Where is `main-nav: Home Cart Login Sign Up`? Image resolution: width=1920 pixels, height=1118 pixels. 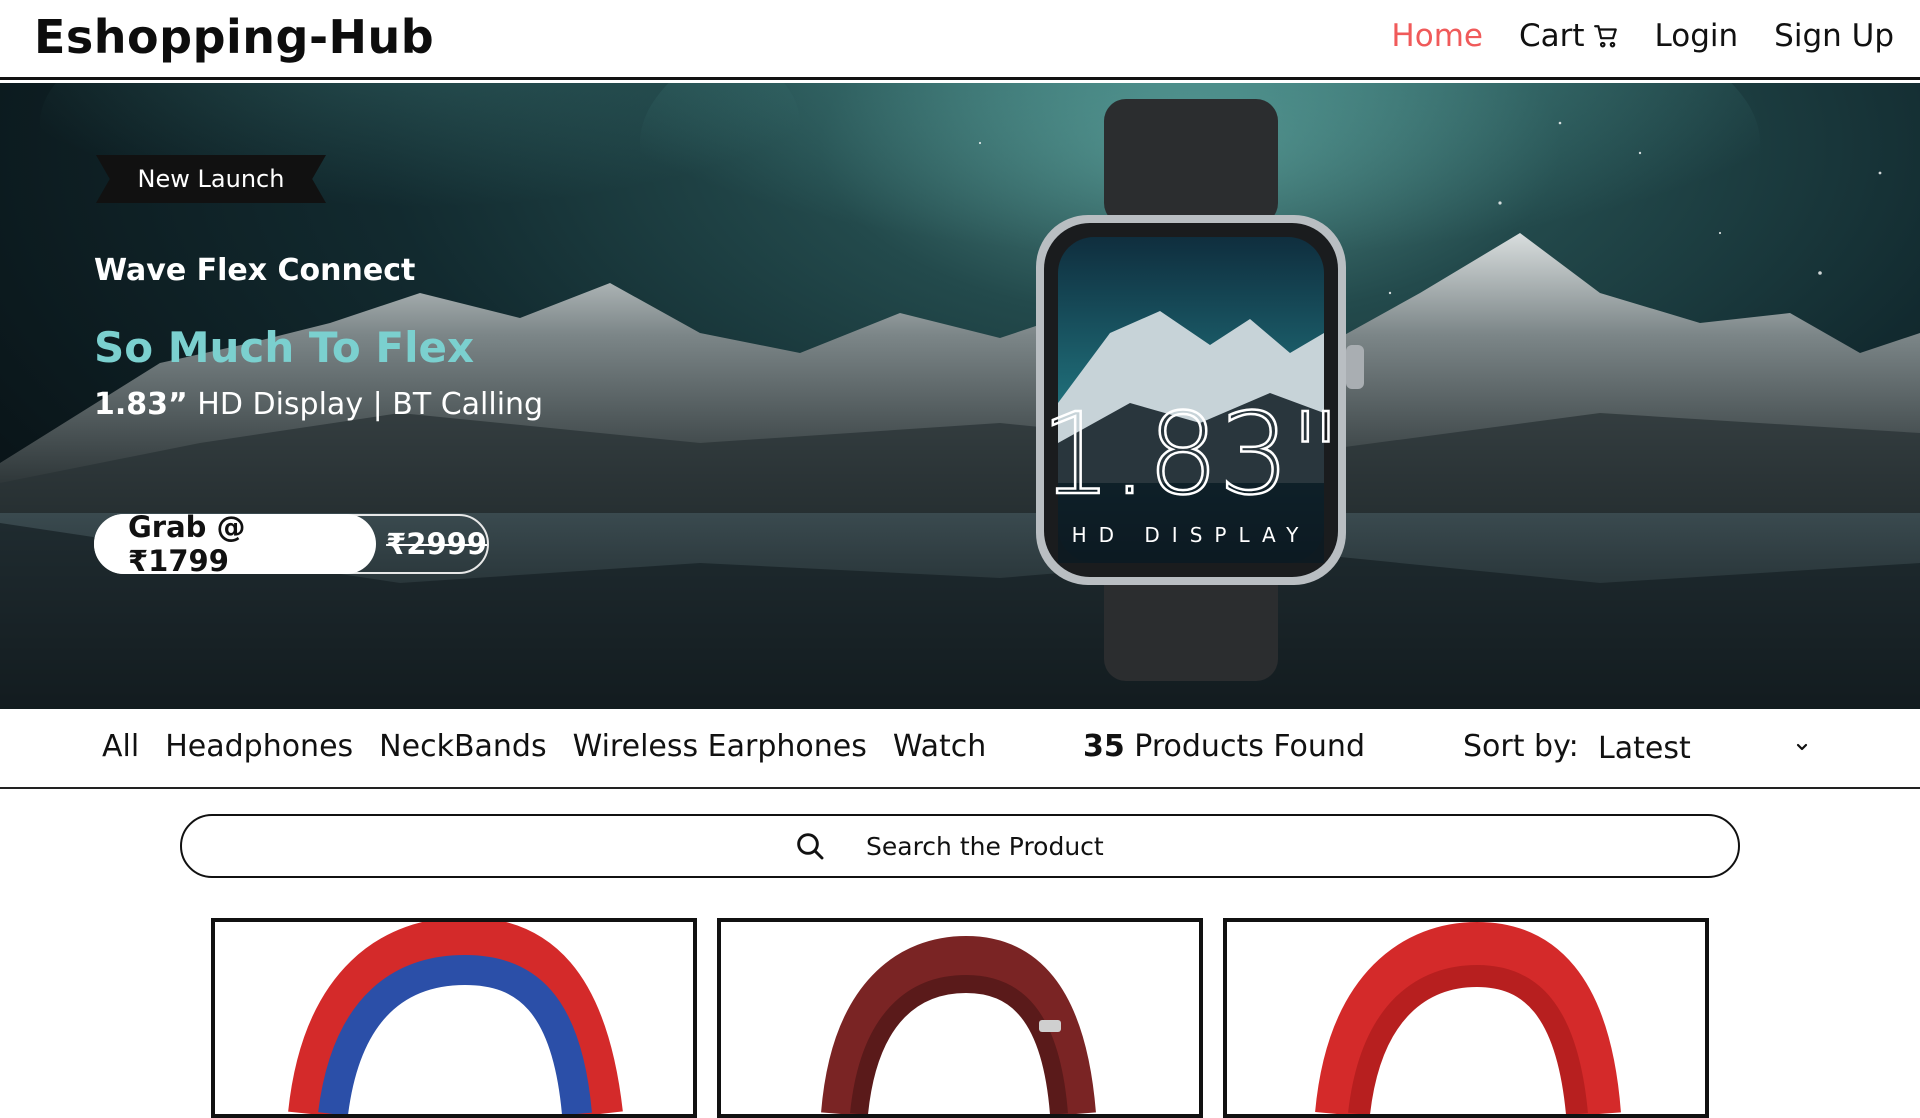
main-nav: Home Cart Login Sign Up is located at coordinates (1642, 36).